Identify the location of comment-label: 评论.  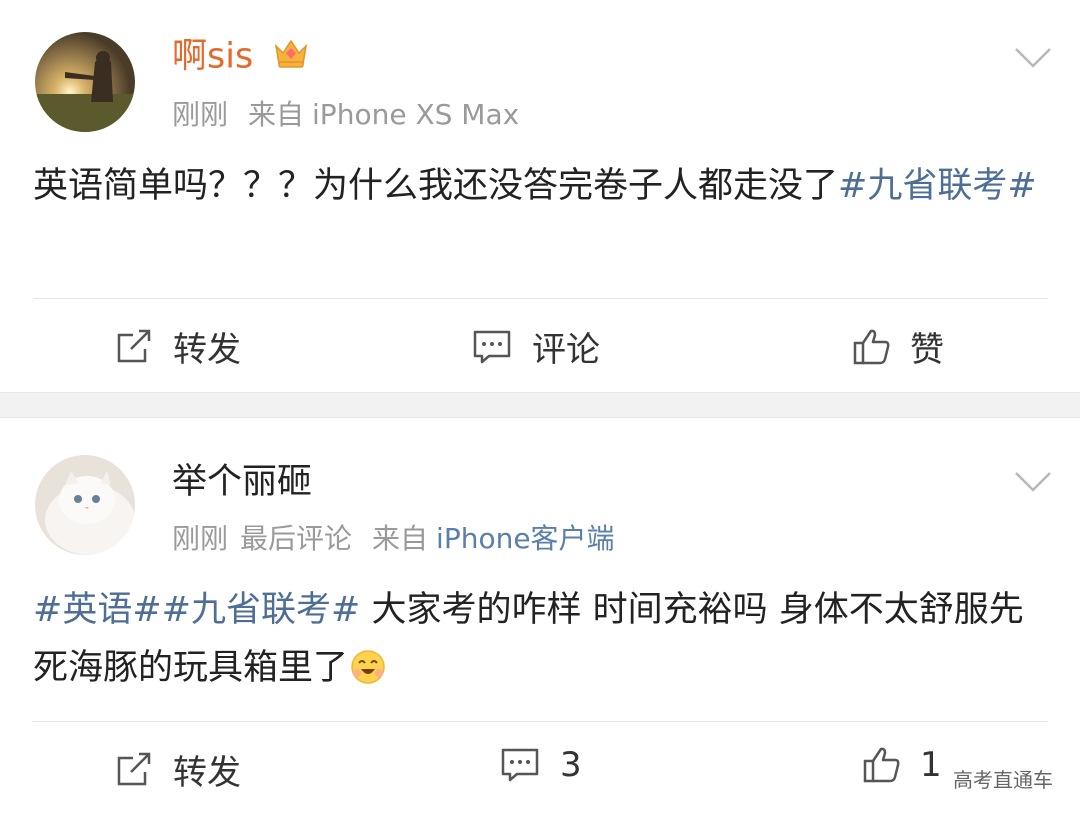
(566, 350).